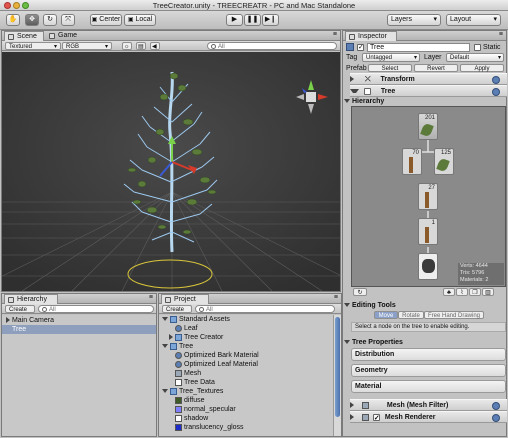 This screenshot has height=438, width=508. Describe the element at coordinates (411, 315) in the screenshot. I see `rotate-mode-button: Rotate` at that location.